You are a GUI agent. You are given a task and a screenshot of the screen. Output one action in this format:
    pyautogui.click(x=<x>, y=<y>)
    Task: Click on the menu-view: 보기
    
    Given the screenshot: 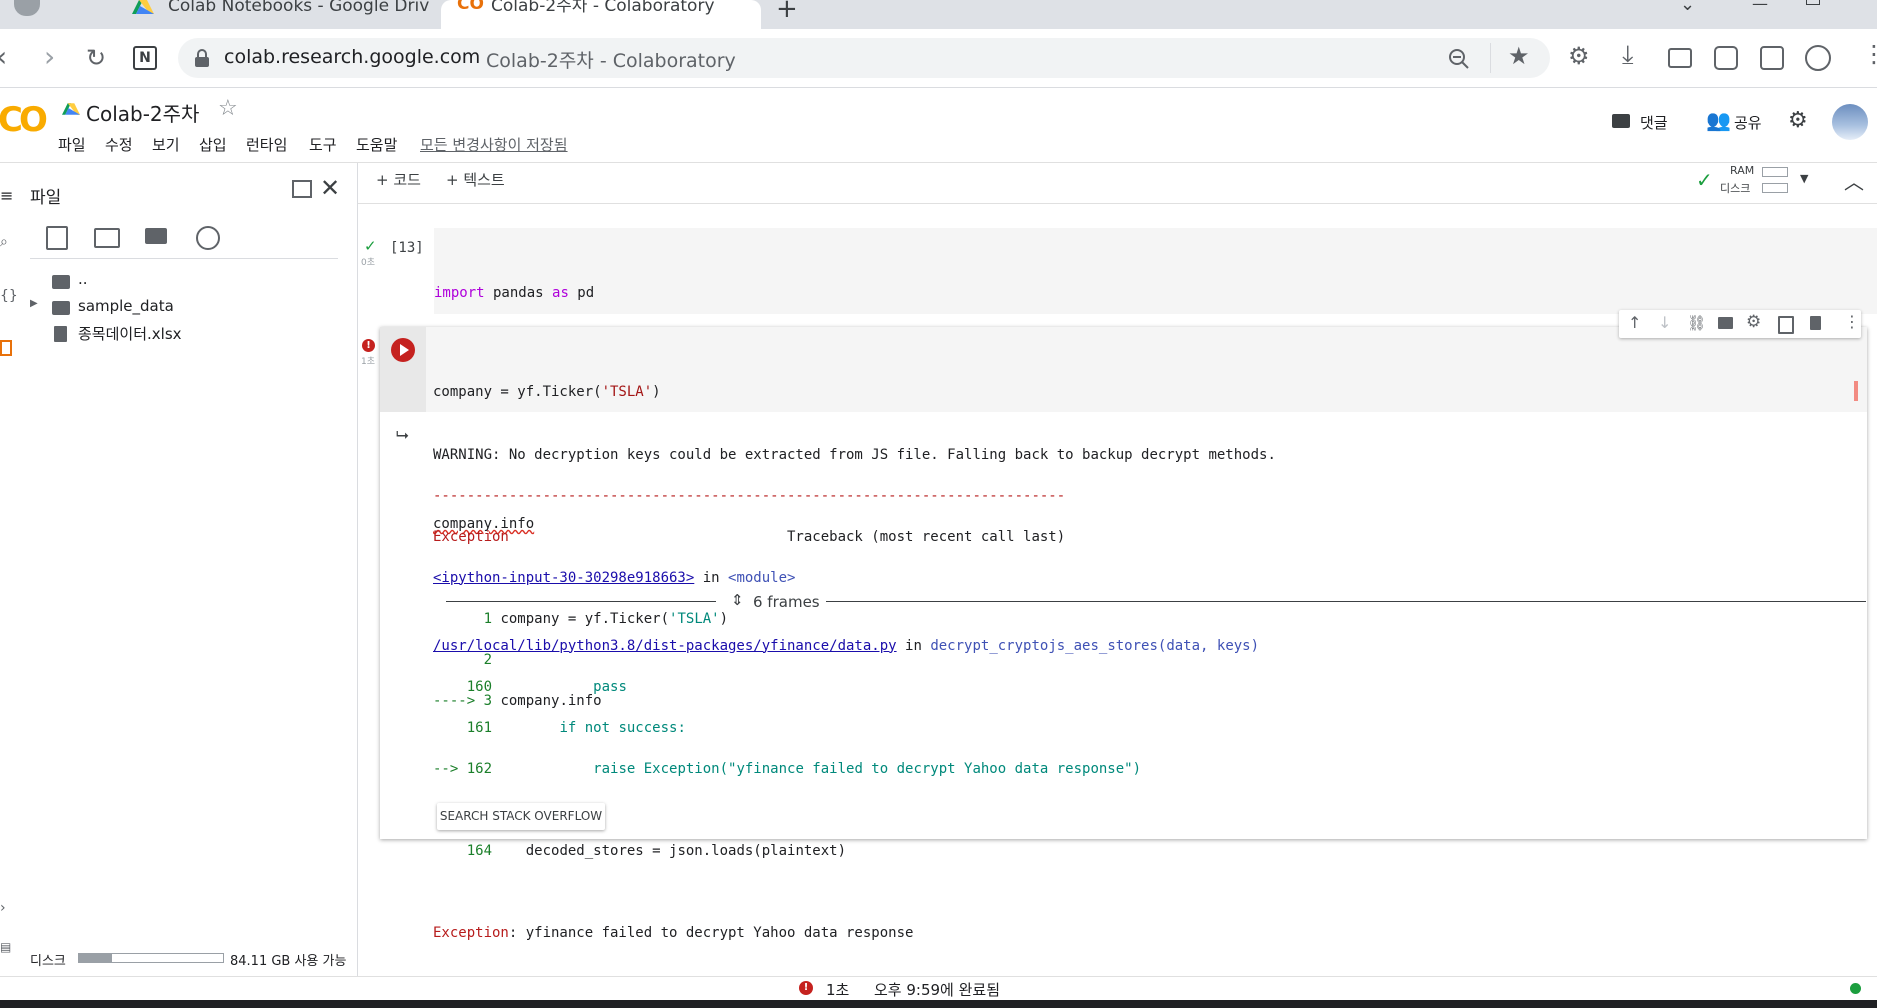 What is the action you would take?
    pyautogui.click(x=166, y=144)
    